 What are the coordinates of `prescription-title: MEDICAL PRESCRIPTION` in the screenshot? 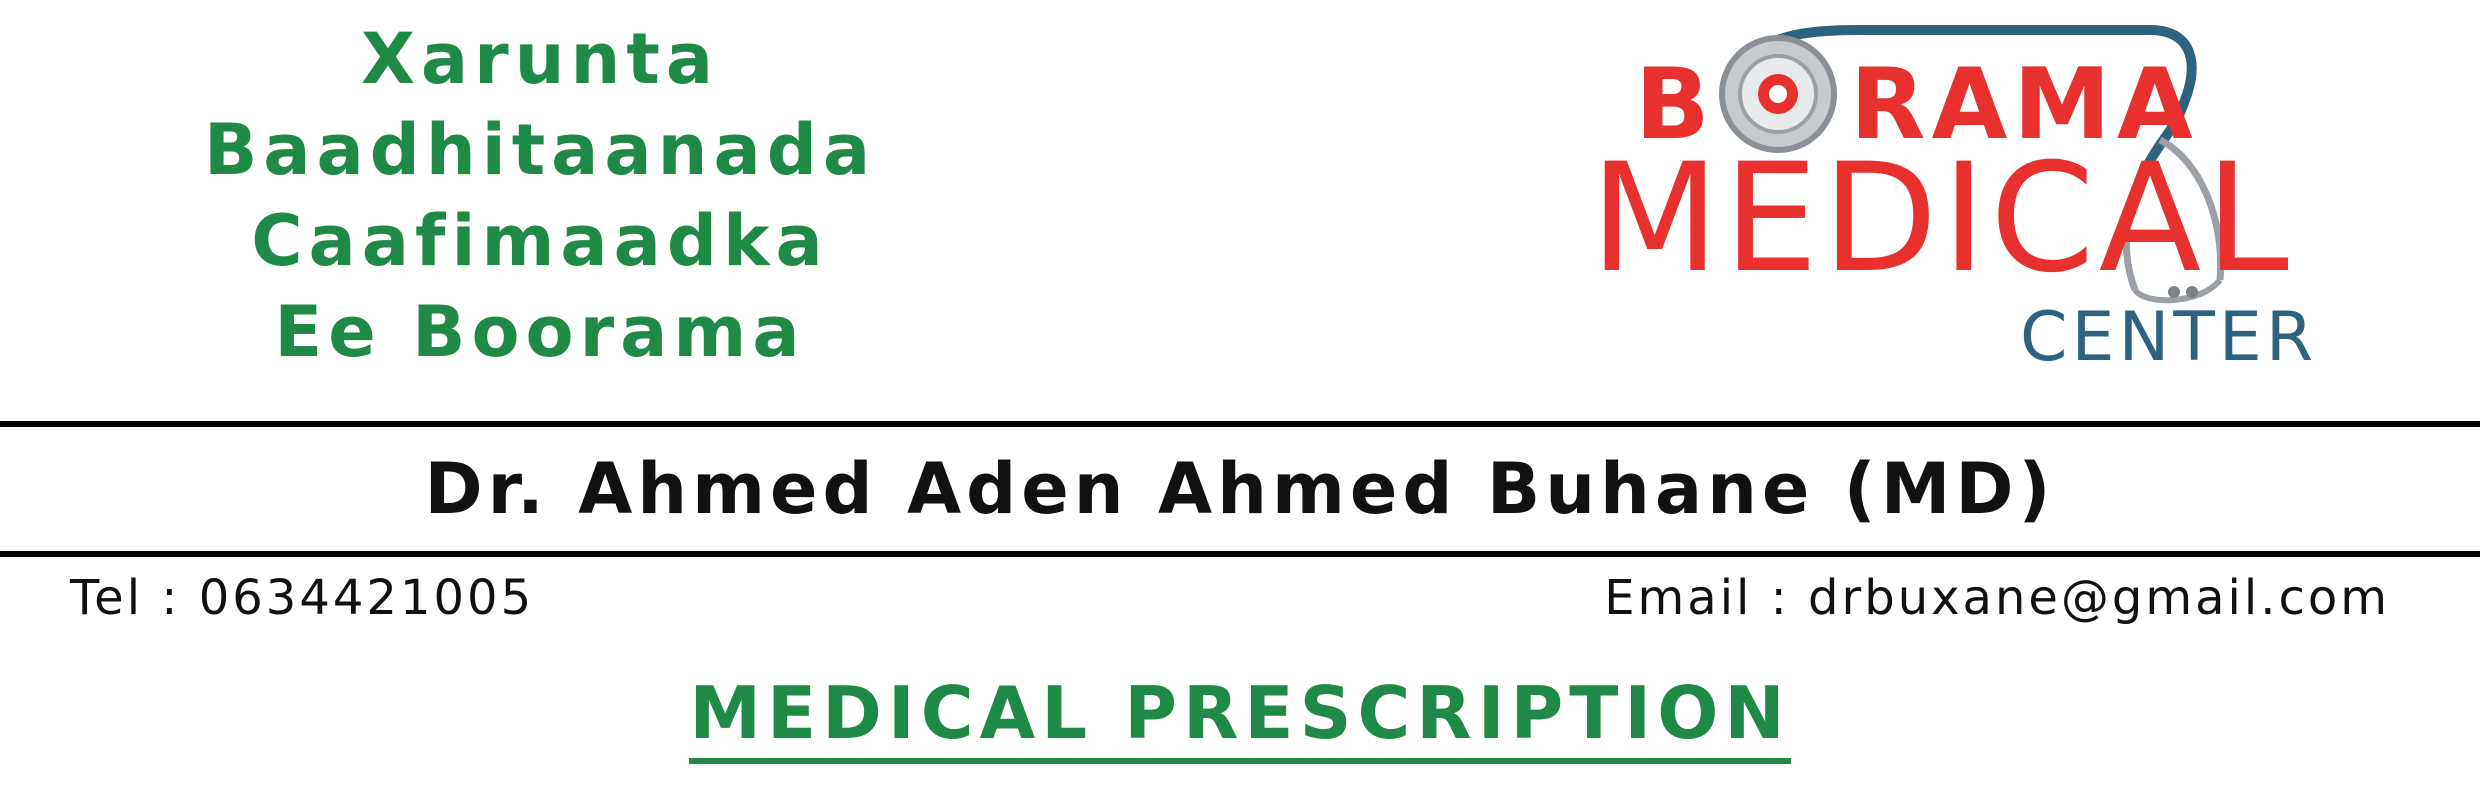 It's located at (1240, 717).